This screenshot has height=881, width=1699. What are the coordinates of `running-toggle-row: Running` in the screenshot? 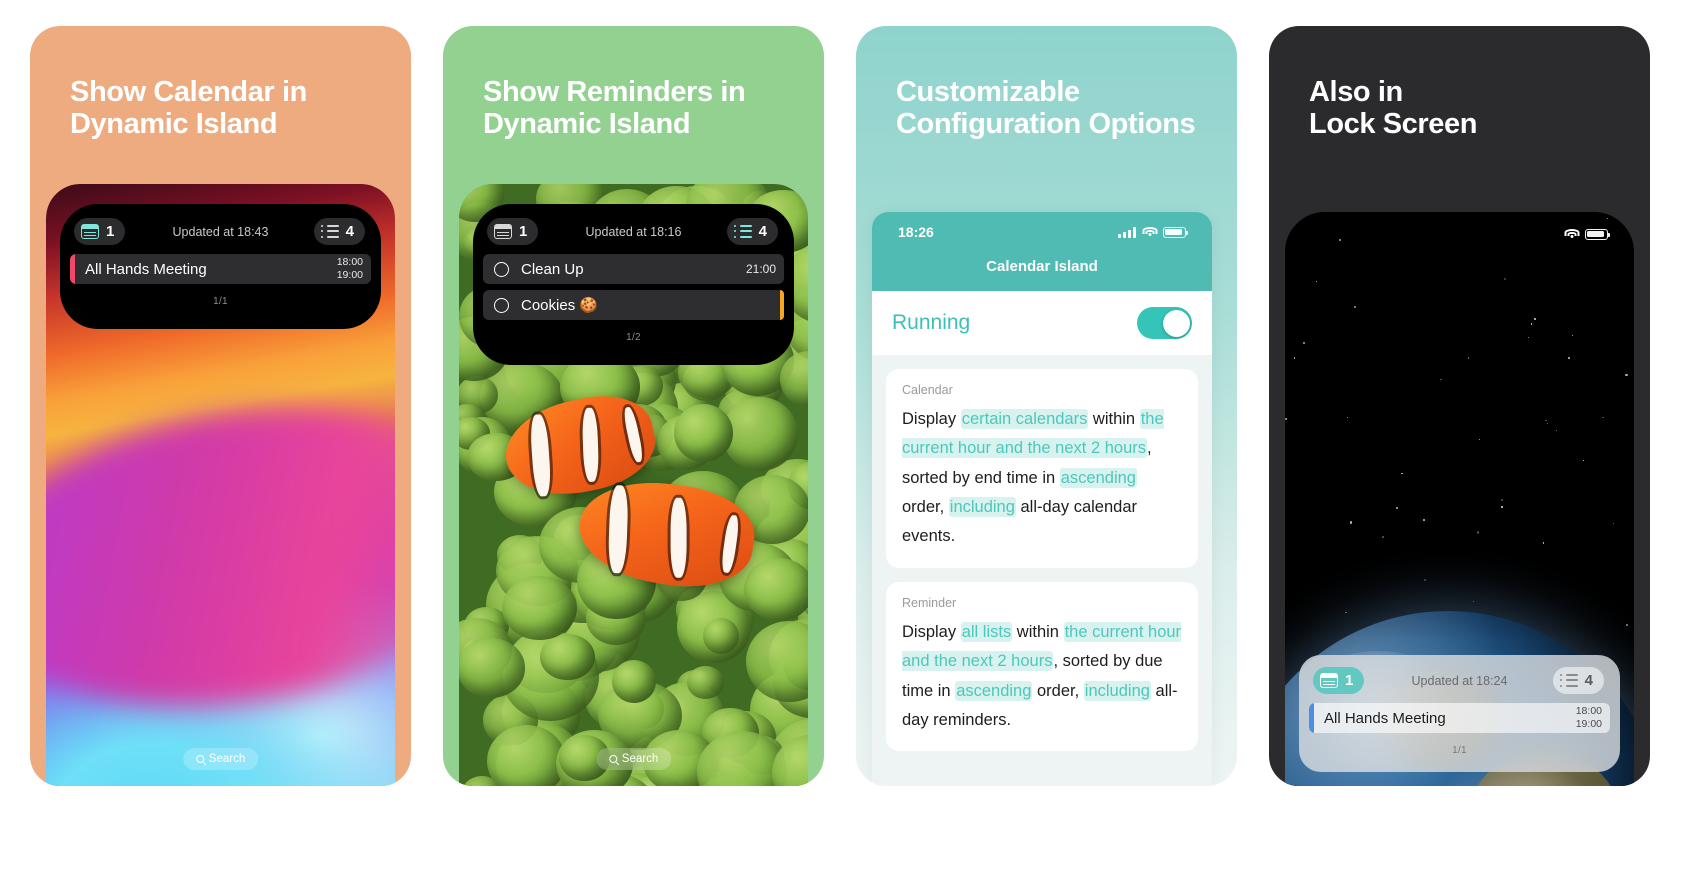 It's located at (1042, 323).